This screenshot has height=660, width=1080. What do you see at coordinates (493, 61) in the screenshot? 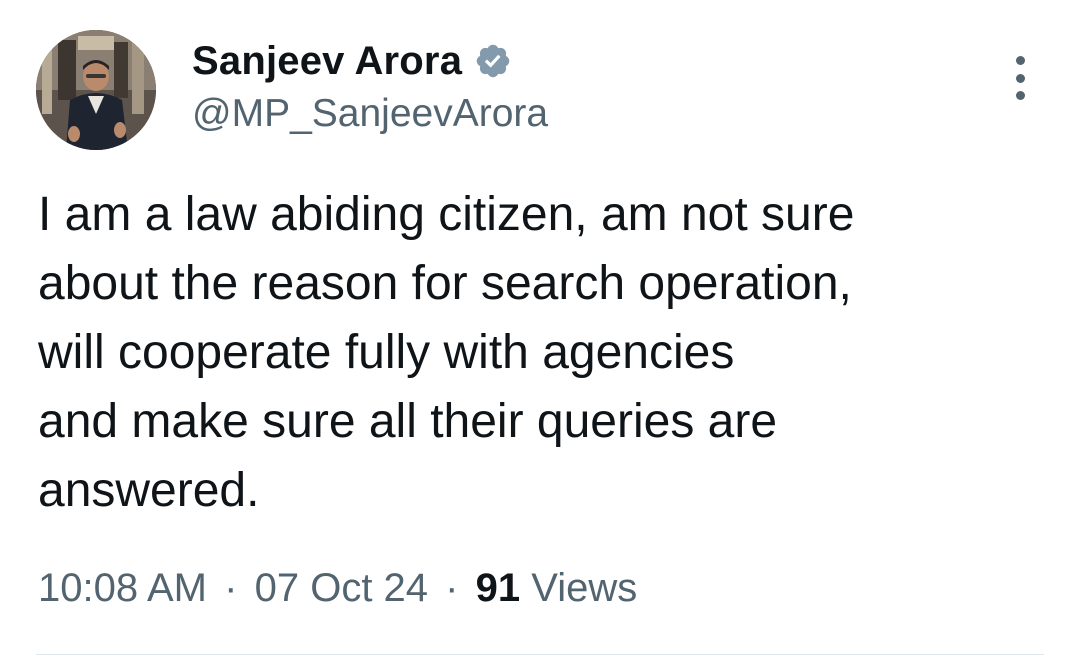
I see `verified-badge-icon` at bounding box center [493, 61].